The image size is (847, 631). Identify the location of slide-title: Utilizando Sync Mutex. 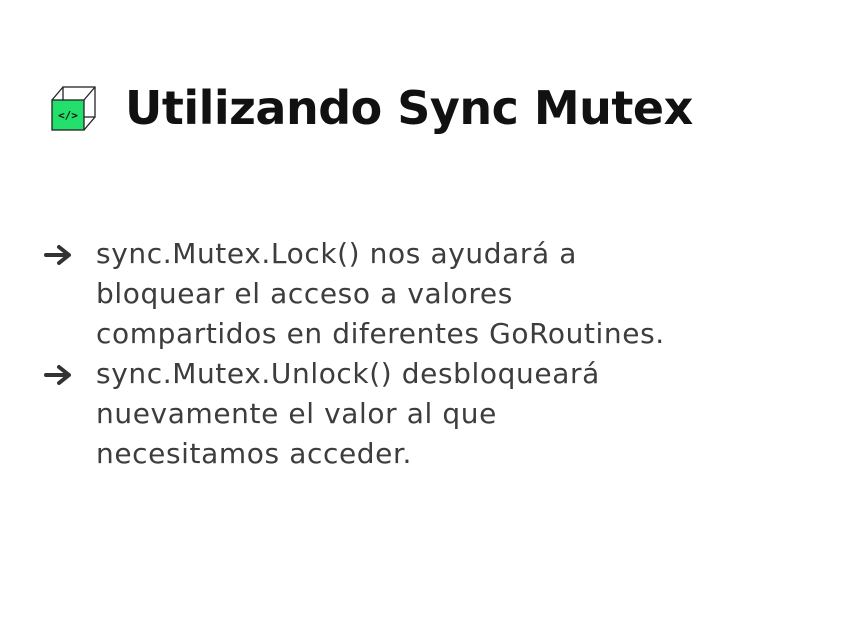
(409, 108).